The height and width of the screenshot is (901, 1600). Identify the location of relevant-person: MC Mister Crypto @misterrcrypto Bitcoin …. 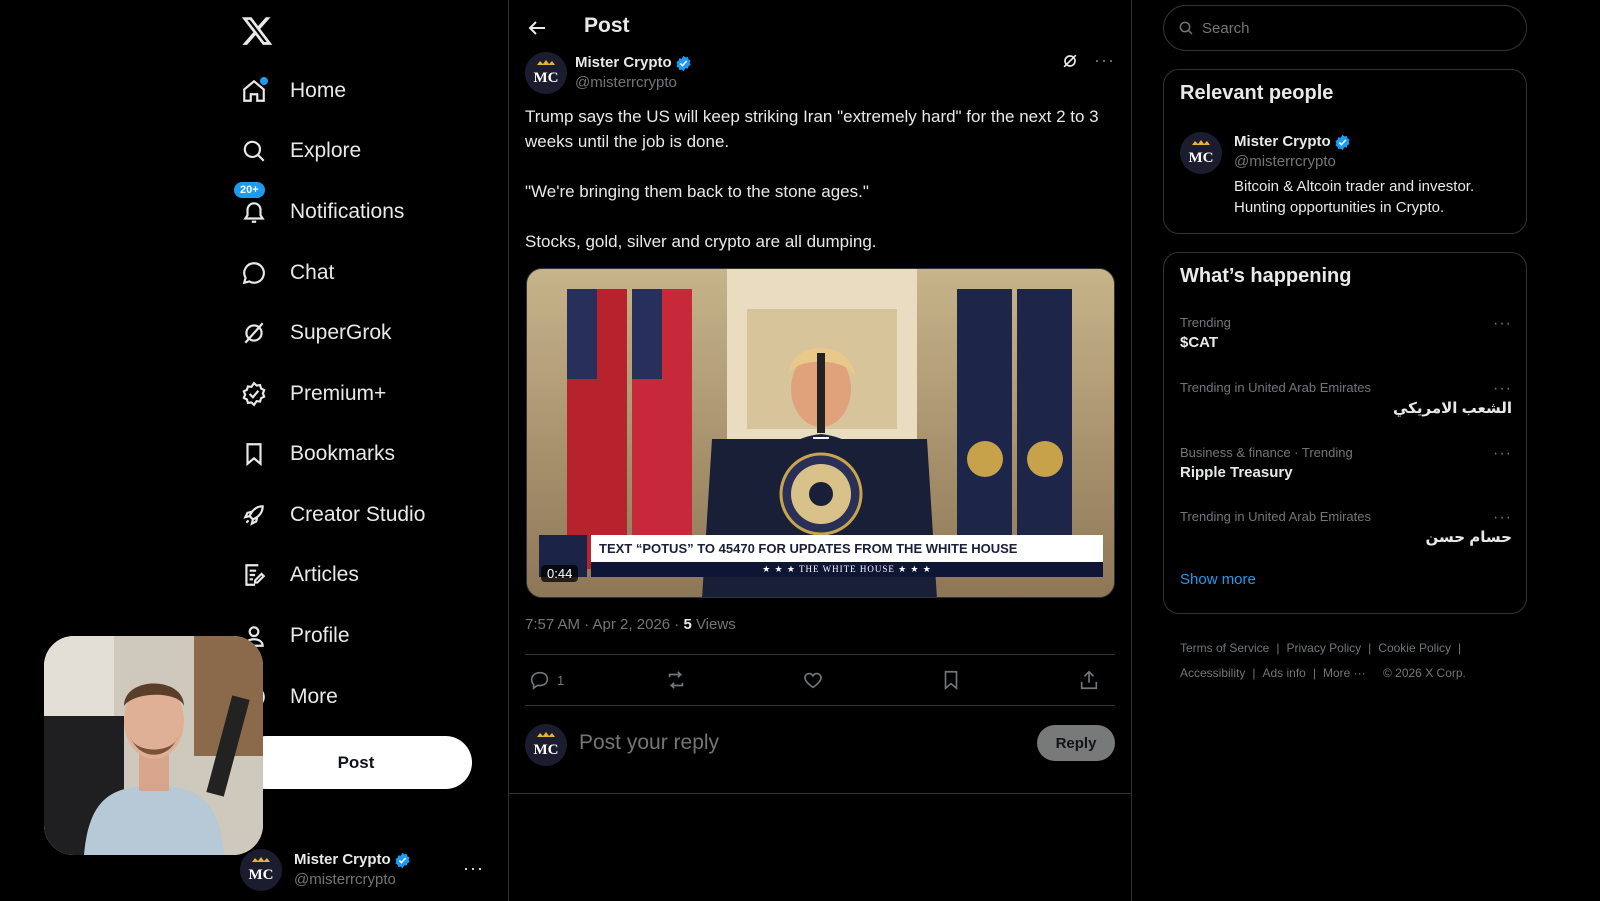
(1352, 175).